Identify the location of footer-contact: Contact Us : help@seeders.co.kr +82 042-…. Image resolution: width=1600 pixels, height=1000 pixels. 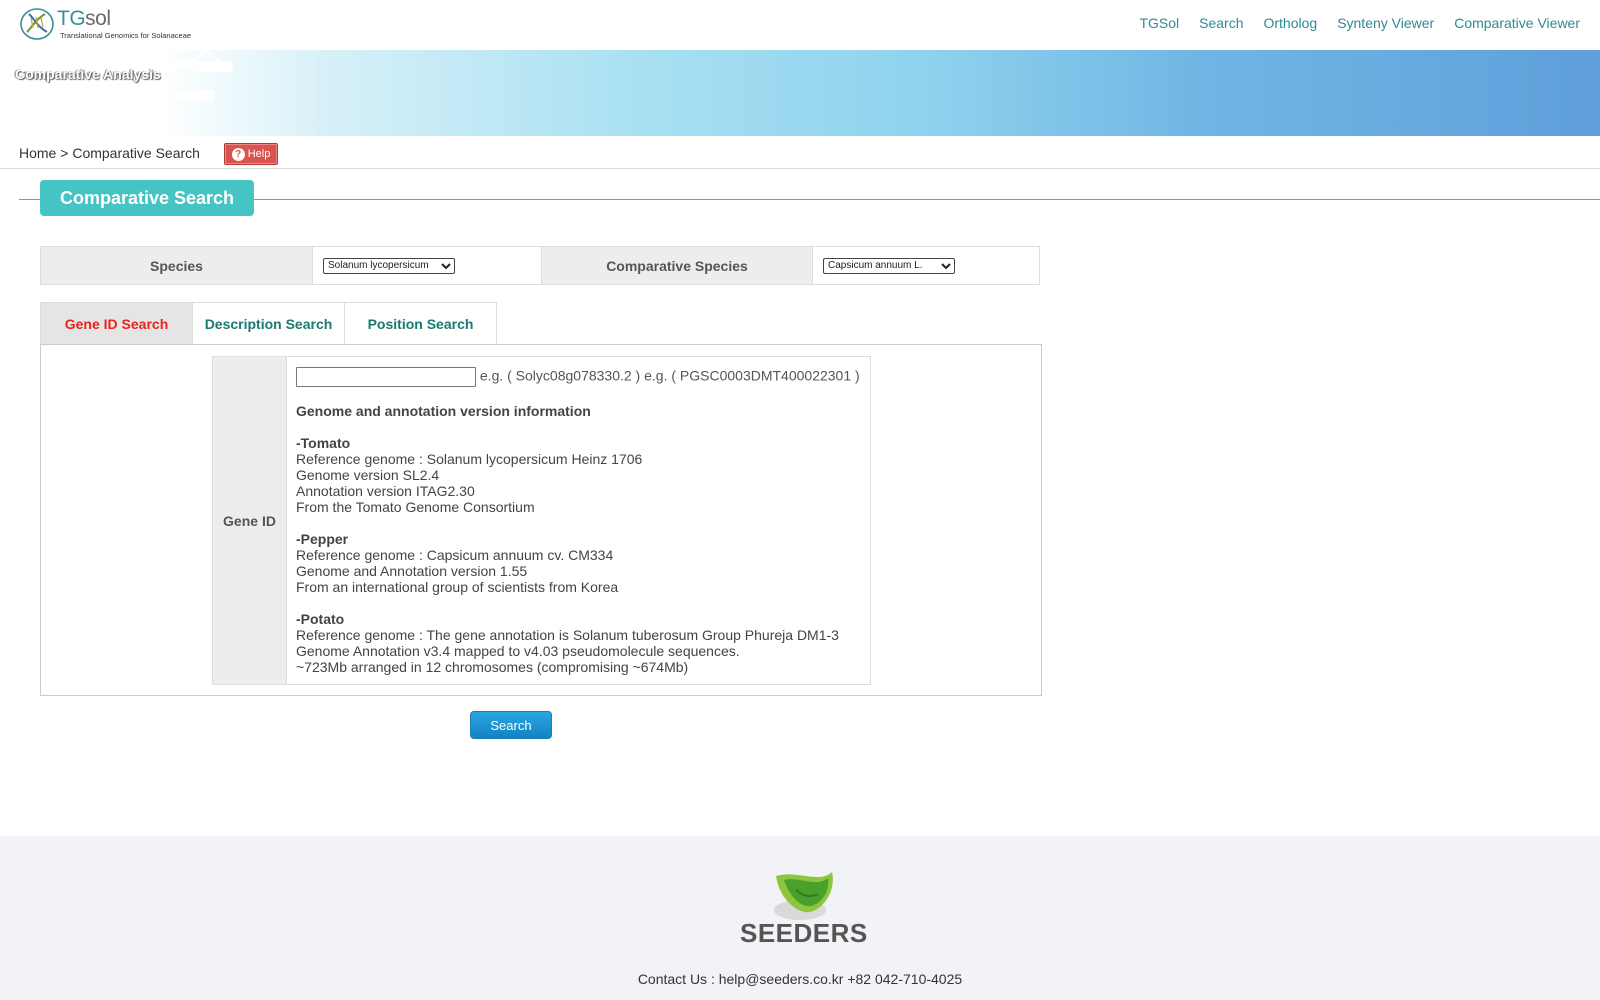
(800, 979).